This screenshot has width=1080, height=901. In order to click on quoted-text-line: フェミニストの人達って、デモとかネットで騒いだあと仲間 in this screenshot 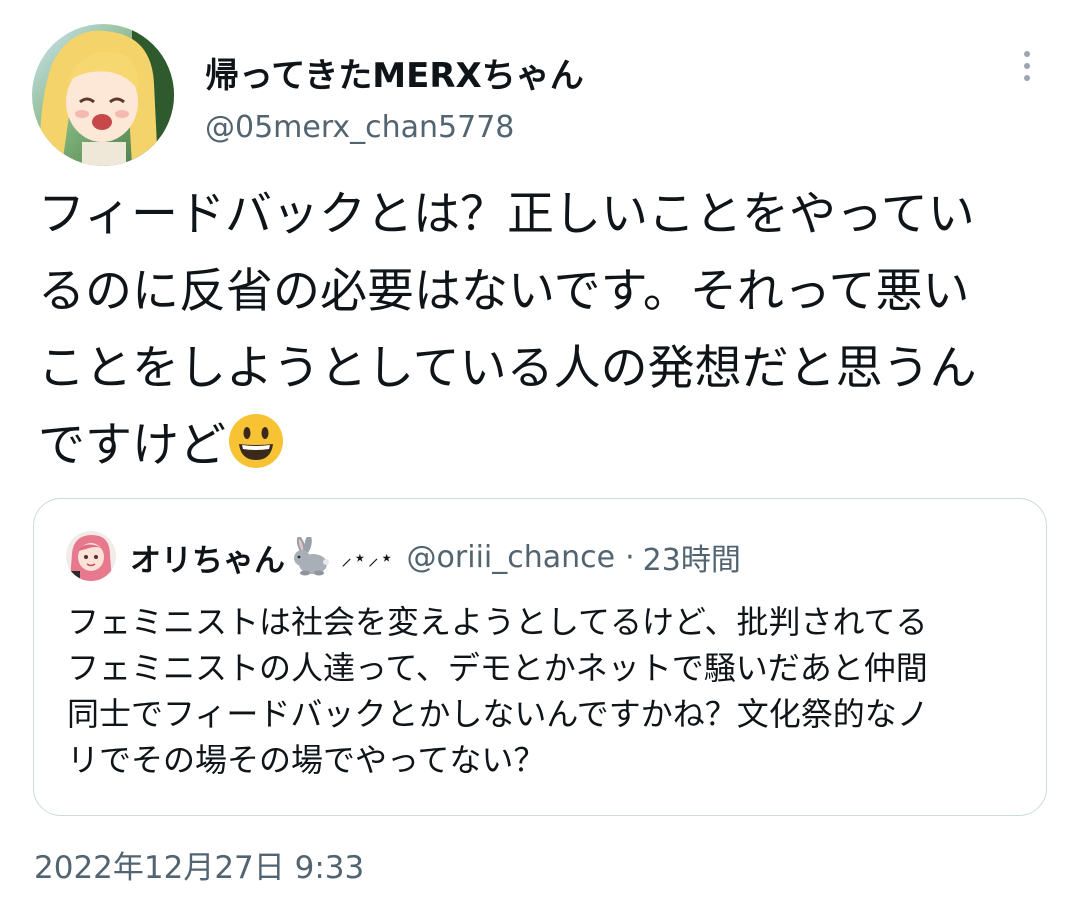, I will do `click(497, 668)`.